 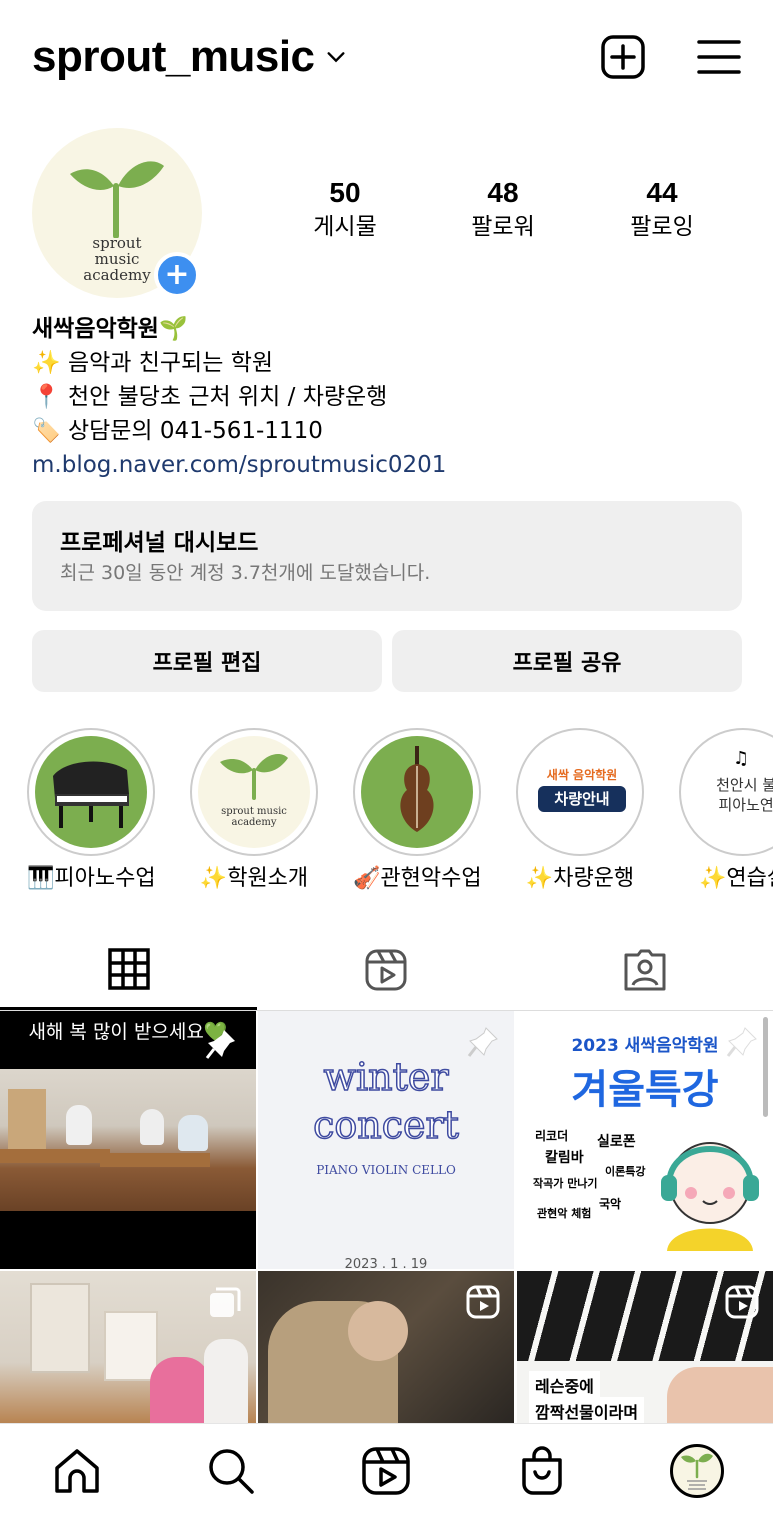 I want to click on post-title: concert, so click(x=385, y=1125).